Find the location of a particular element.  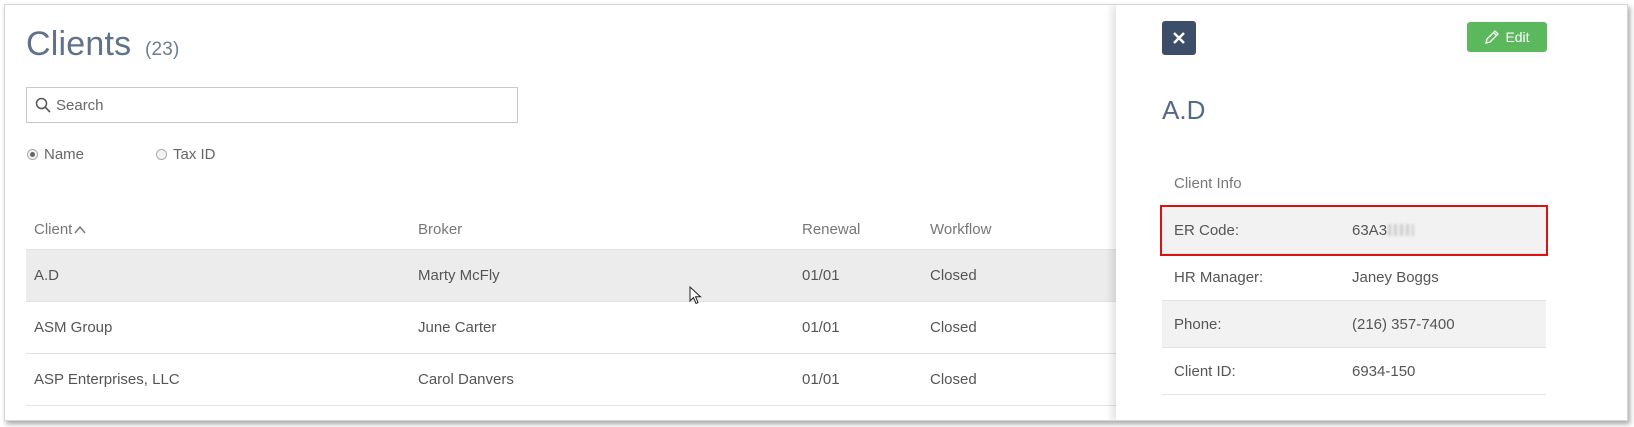

client-info-title: Client Info is located at coordinates (1354, 183).